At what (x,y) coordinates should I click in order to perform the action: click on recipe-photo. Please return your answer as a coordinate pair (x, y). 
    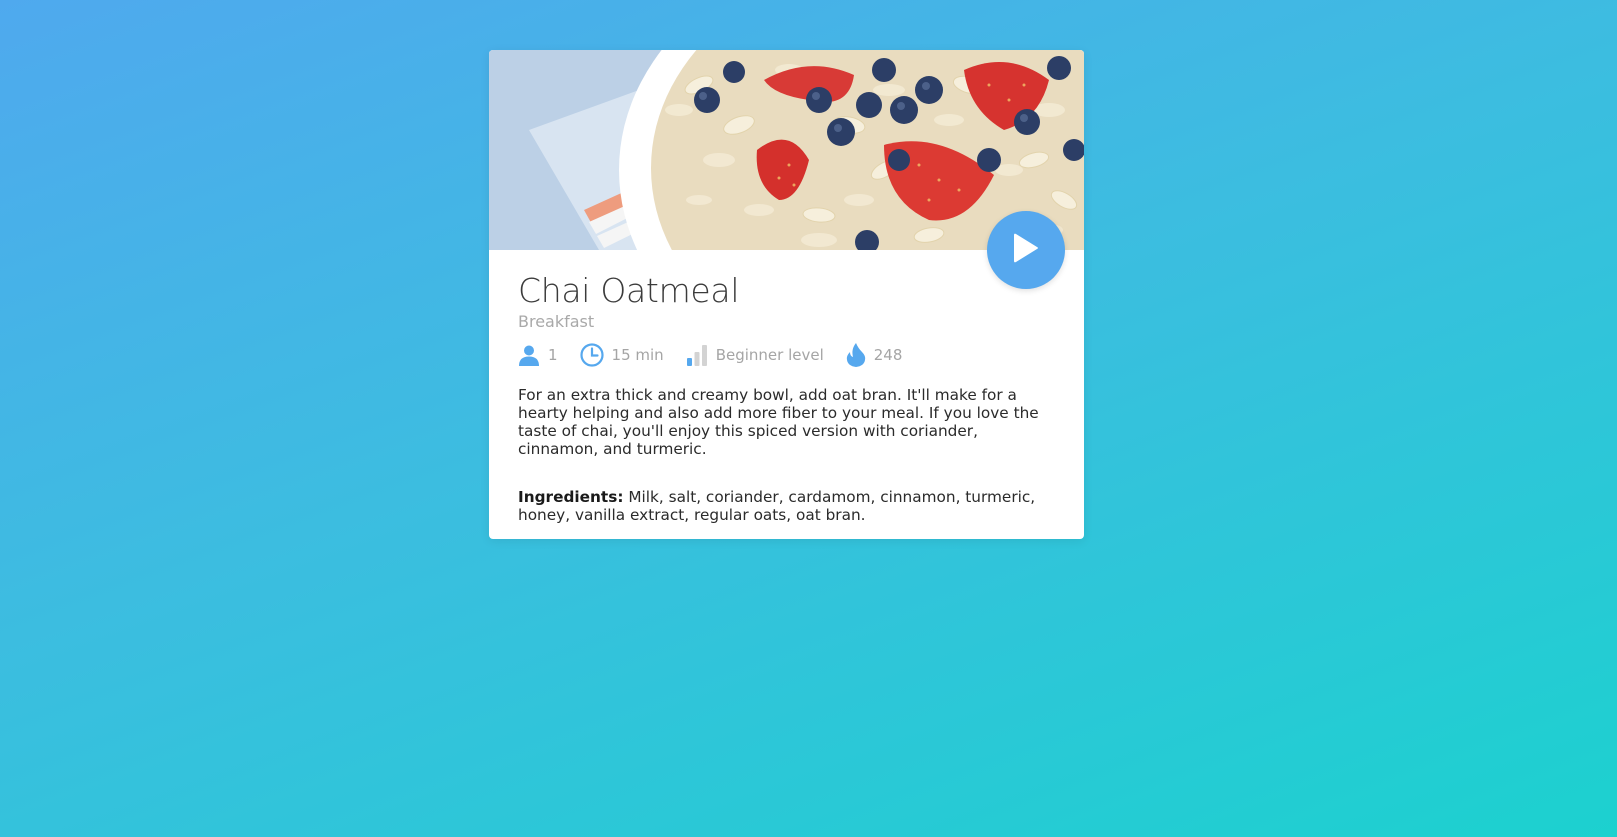
    Looking at the image, I should click on (786, 150).